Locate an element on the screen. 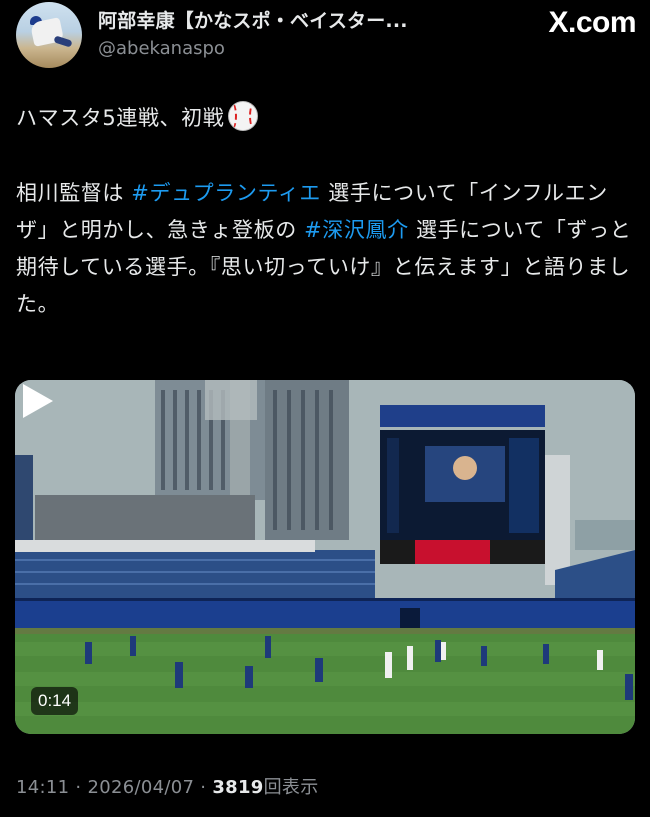 This screenshot has width=650, height=817. tweet-meta: 14:11 · 2026/04/07 · 3819回表示 is located at coordinates (167, 786).